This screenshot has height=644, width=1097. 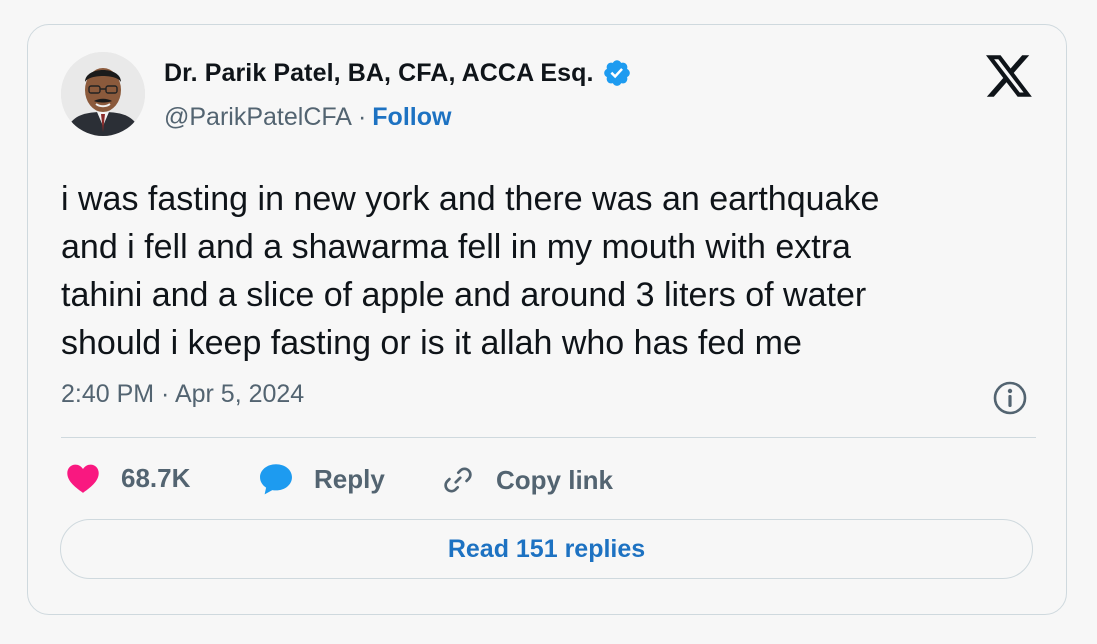 What do you see at coordinates (546, 549) in the screenshot?
I see `read-replies-button: Read 151 replies` at bounding box center [546, 549].